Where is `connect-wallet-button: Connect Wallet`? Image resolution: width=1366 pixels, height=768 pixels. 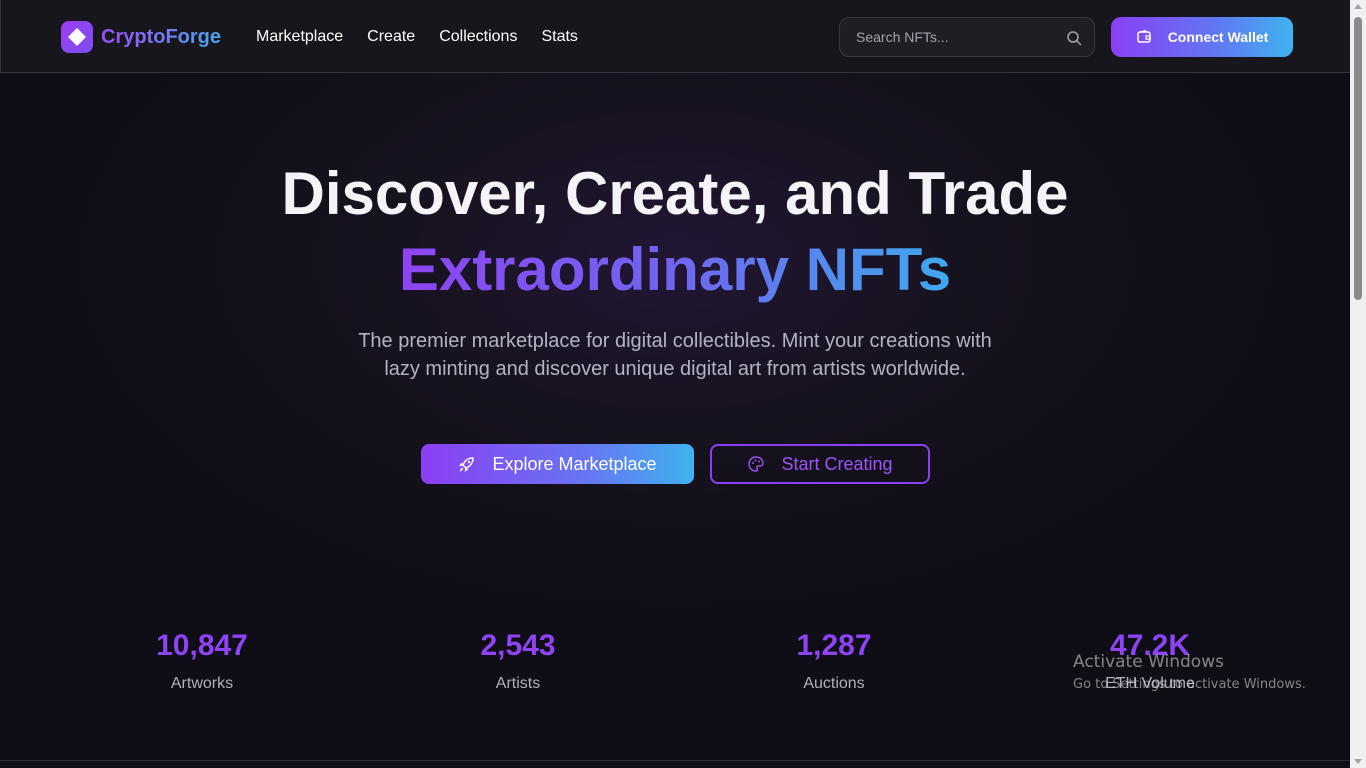 connect-wallet-button: Connect Wallet is located at coordinates (1202, 37).